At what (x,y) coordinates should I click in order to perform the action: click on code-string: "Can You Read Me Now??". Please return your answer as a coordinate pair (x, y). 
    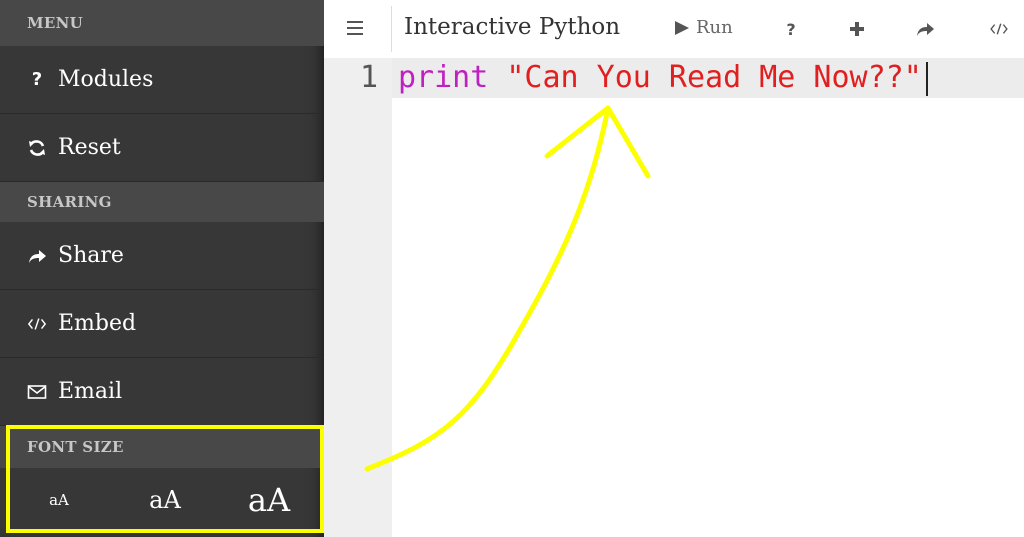
    Looking at the image, I should click on (714, 77).